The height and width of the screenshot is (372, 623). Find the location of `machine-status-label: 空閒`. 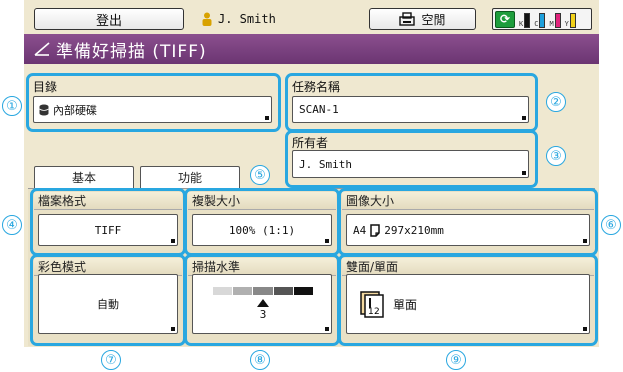

machine-status-label: 空閒 is located at coordinates (433, 19).